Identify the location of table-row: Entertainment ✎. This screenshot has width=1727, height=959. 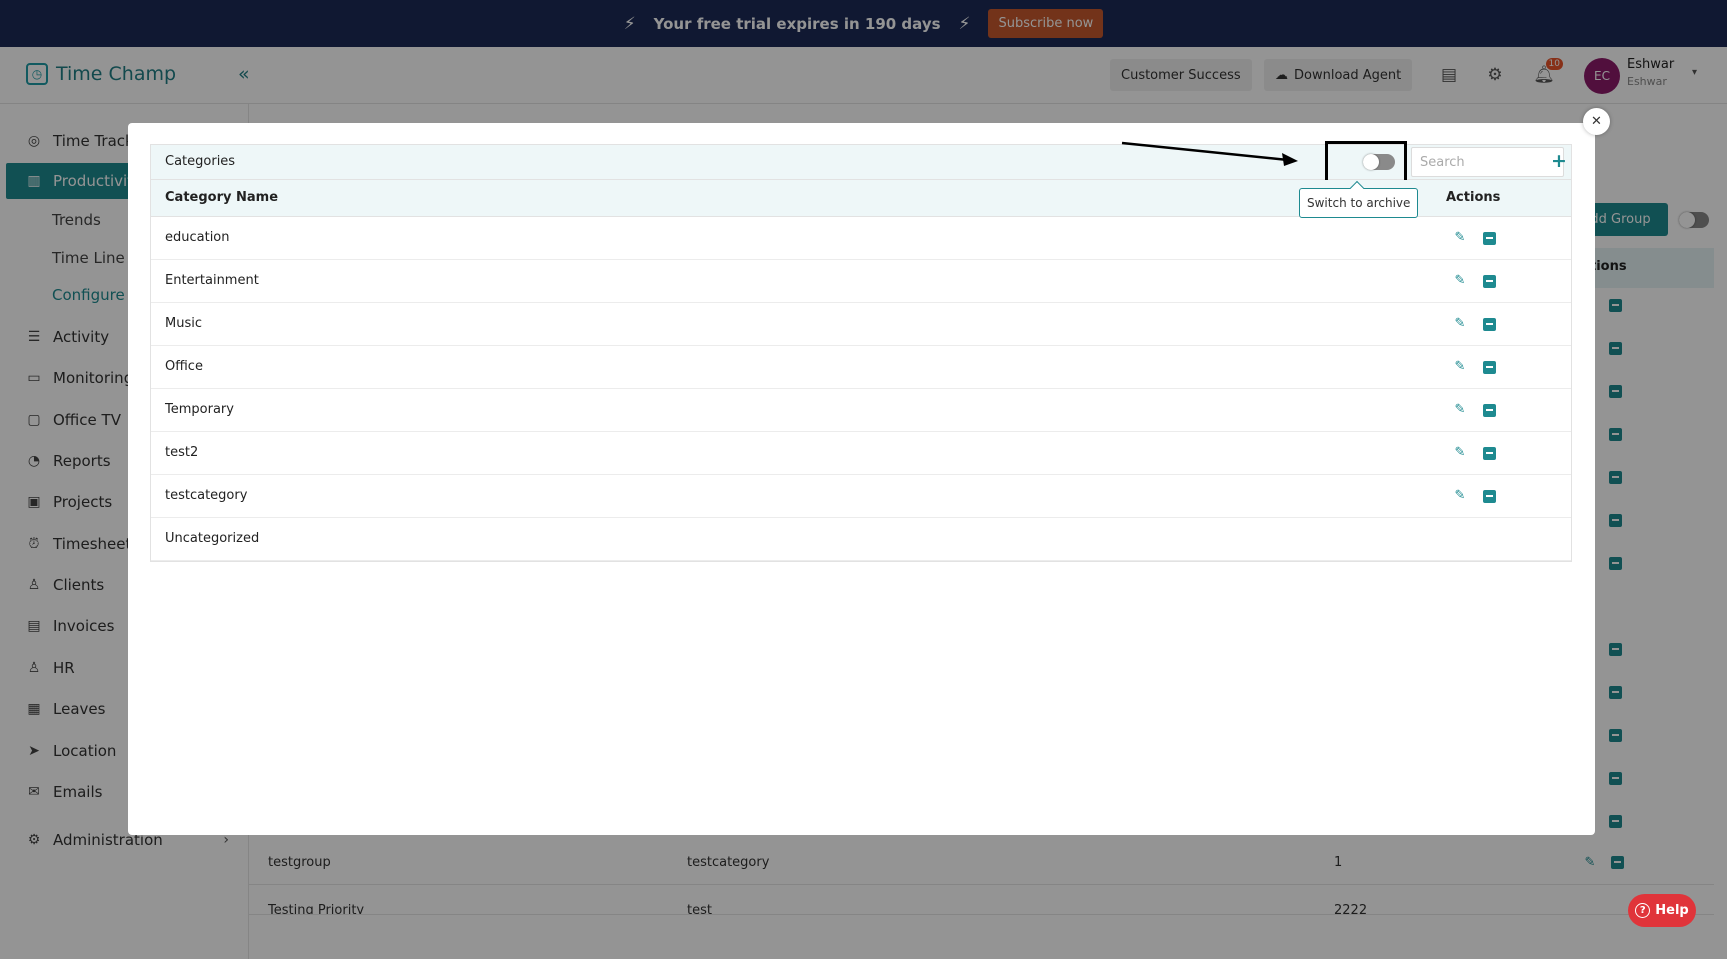
(861, 281).